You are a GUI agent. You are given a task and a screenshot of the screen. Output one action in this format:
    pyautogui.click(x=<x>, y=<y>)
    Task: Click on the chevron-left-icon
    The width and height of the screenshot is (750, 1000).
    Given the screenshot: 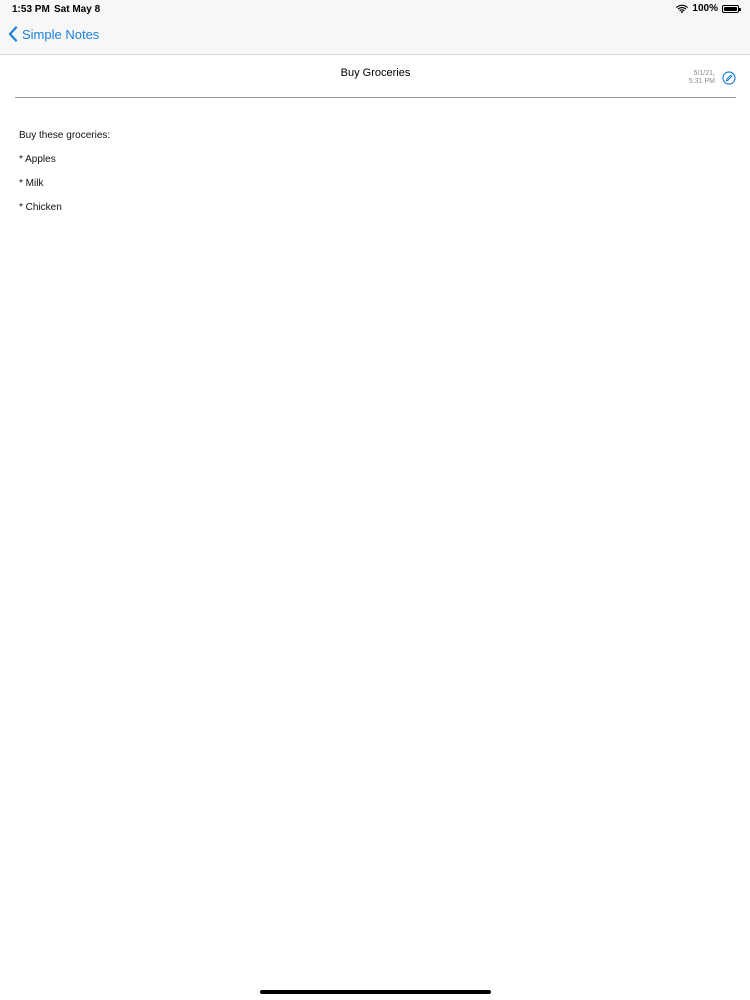 What is the action you would take?
    pyautogui.click(x=13, y=34)
    